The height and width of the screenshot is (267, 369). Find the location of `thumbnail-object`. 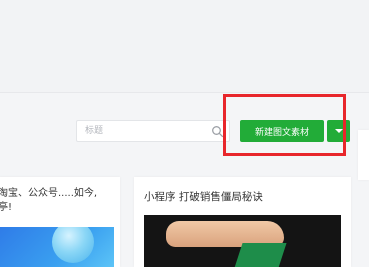

thumbnail-object is located at coordinates (260, 255).